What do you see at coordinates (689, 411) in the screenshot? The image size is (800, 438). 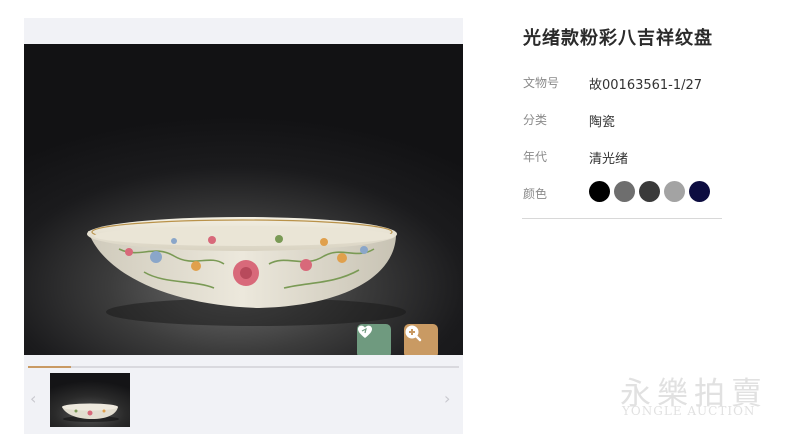 I see `watermark-english: YONGLE AUCTION` at bounding box center [689, 411].